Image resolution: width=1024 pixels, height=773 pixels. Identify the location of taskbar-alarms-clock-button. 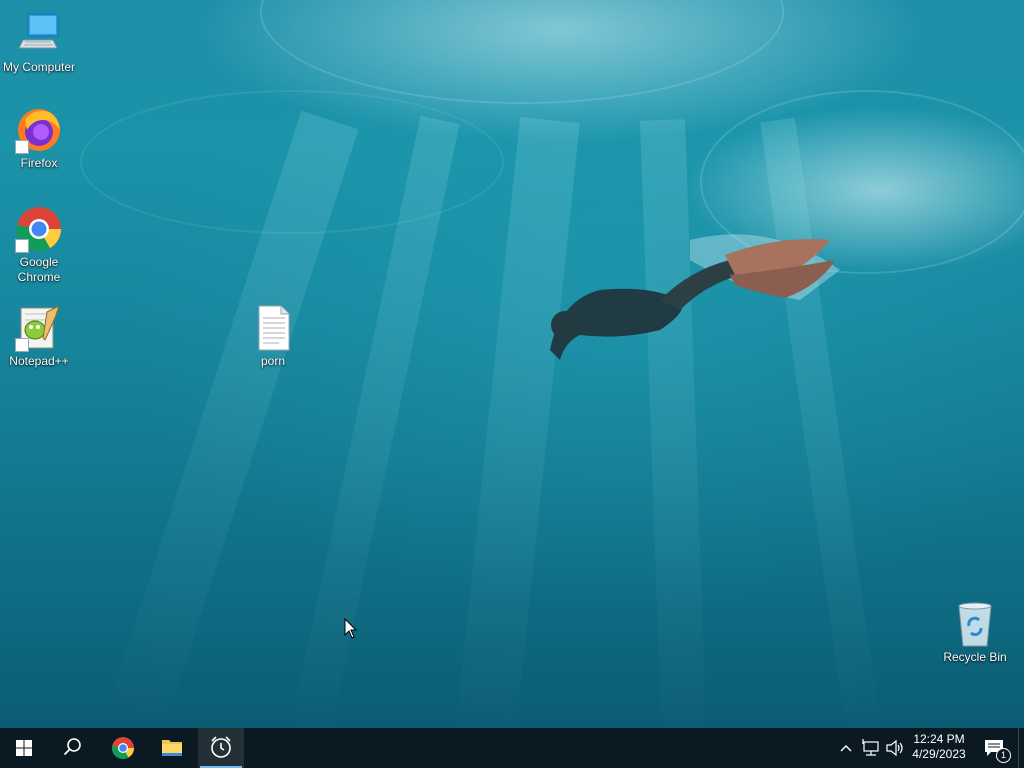
(221, 748).